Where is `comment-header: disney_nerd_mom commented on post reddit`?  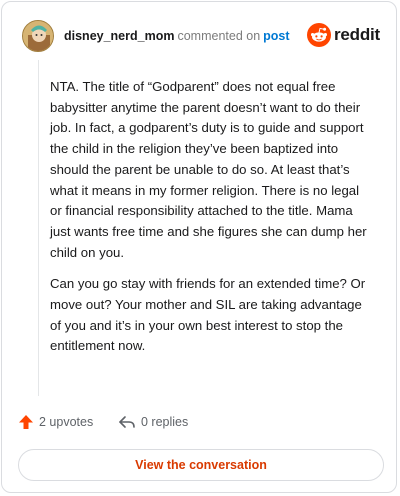
comment-header: disney_nerd_mom commented on post reddit is located at coordinates (201, 38).